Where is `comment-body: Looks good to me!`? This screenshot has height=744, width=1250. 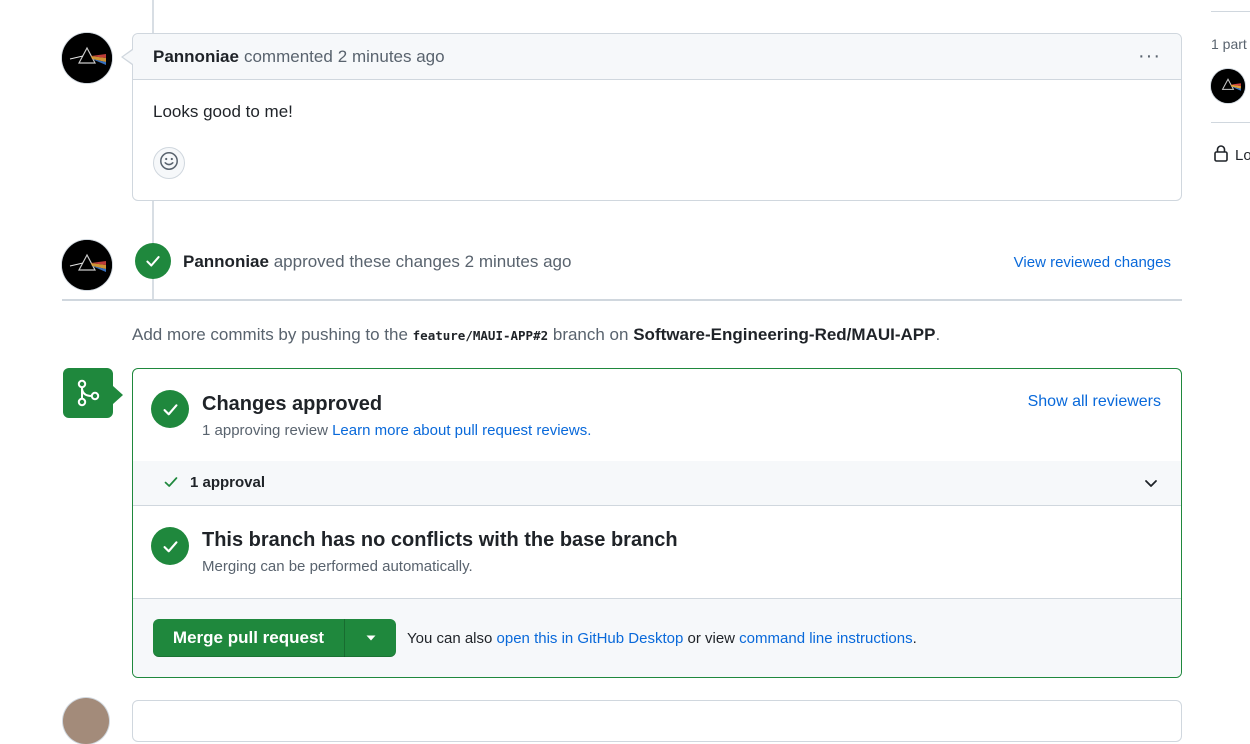
comment-body: Looks good to me! is located at coordinates (223, 111).